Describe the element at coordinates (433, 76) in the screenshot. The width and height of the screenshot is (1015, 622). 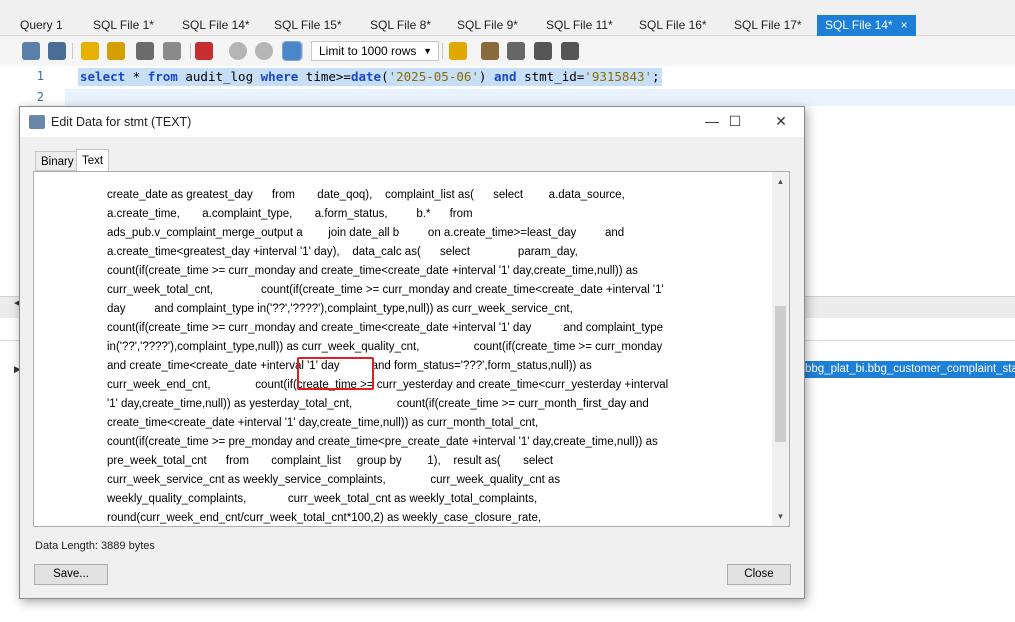
I see `sql-token: '2025-05-06'` at that location.